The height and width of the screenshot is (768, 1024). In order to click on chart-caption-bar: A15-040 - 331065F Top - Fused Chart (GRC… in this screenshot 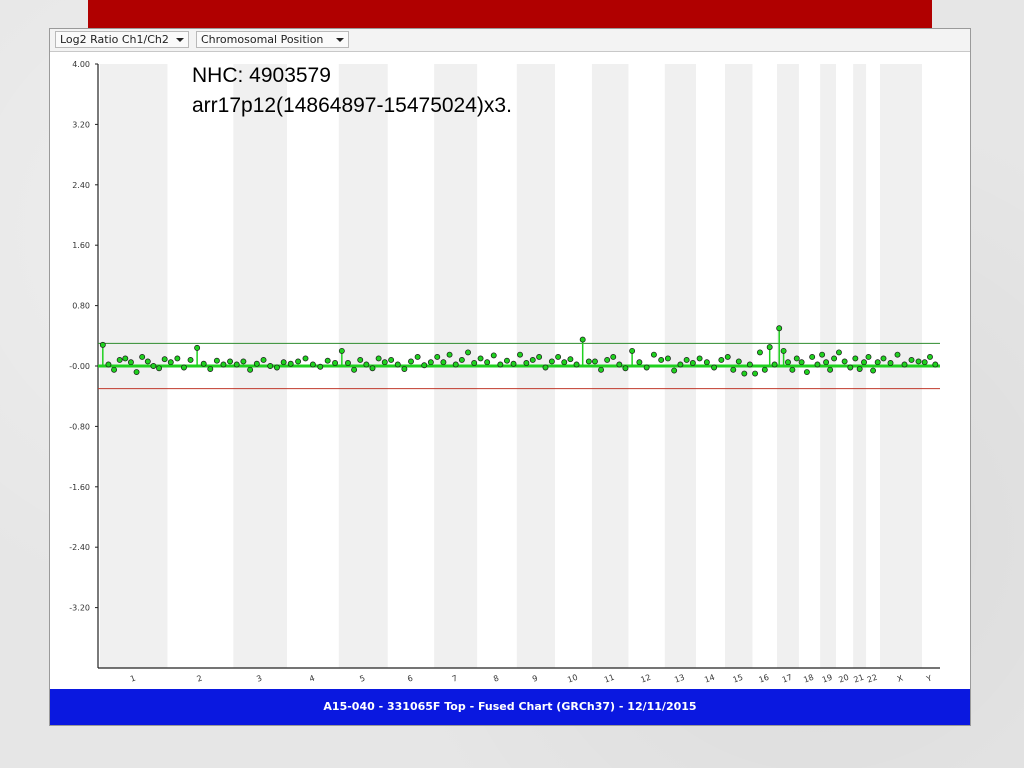, I will do `click(510, 707)`.